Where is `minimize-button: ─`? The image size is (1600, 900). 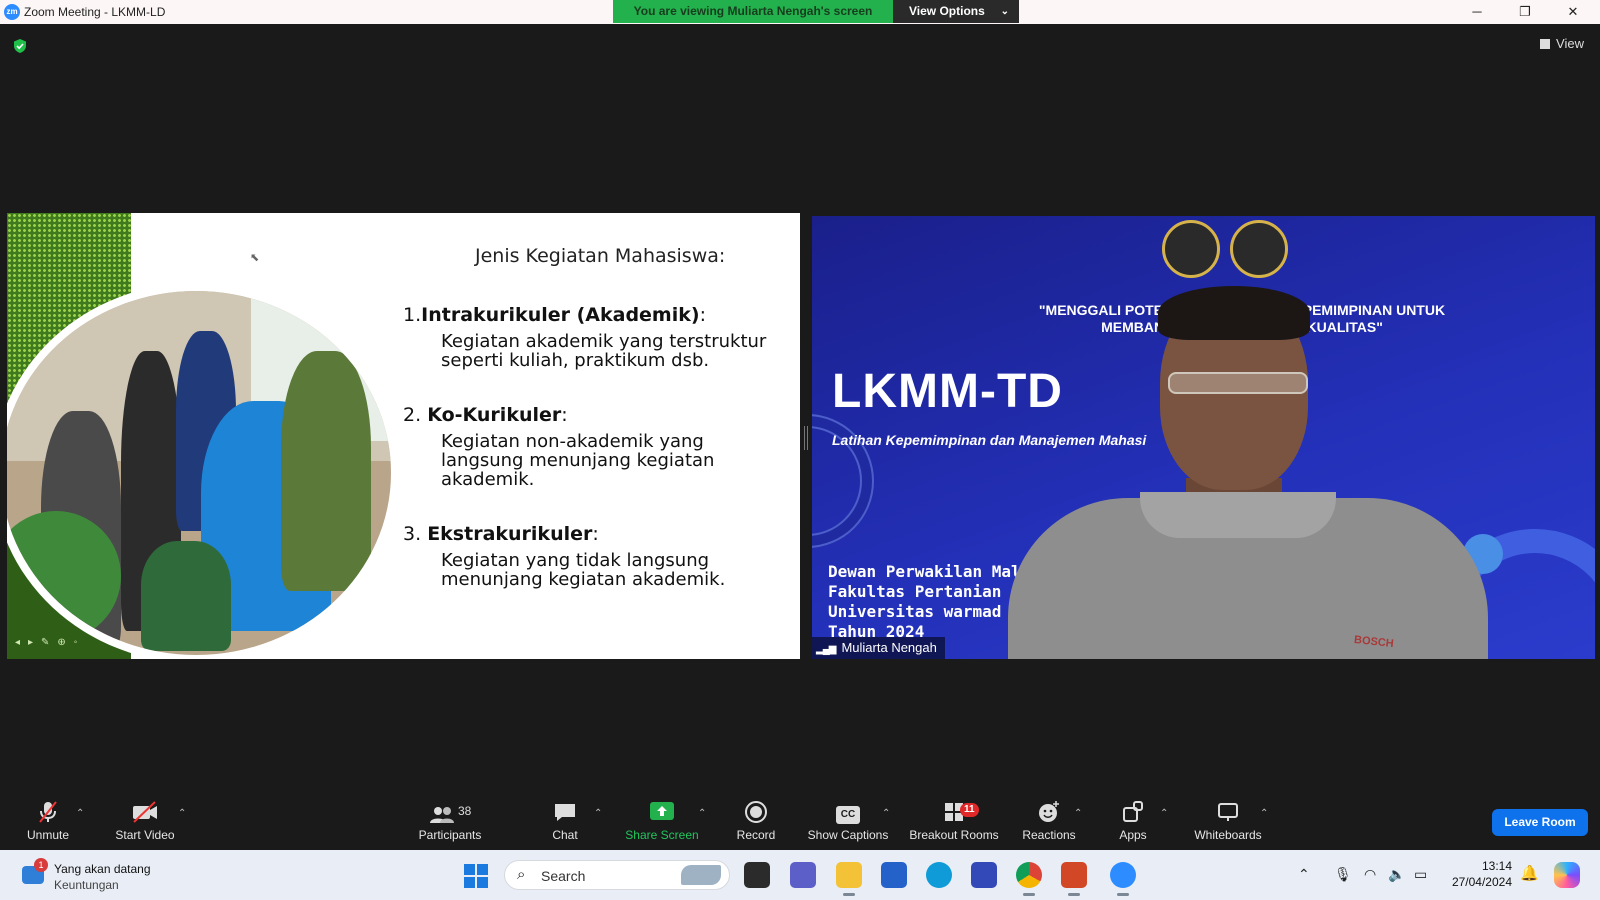 minimize-button: ─ is located at coordinates (1477, 12).